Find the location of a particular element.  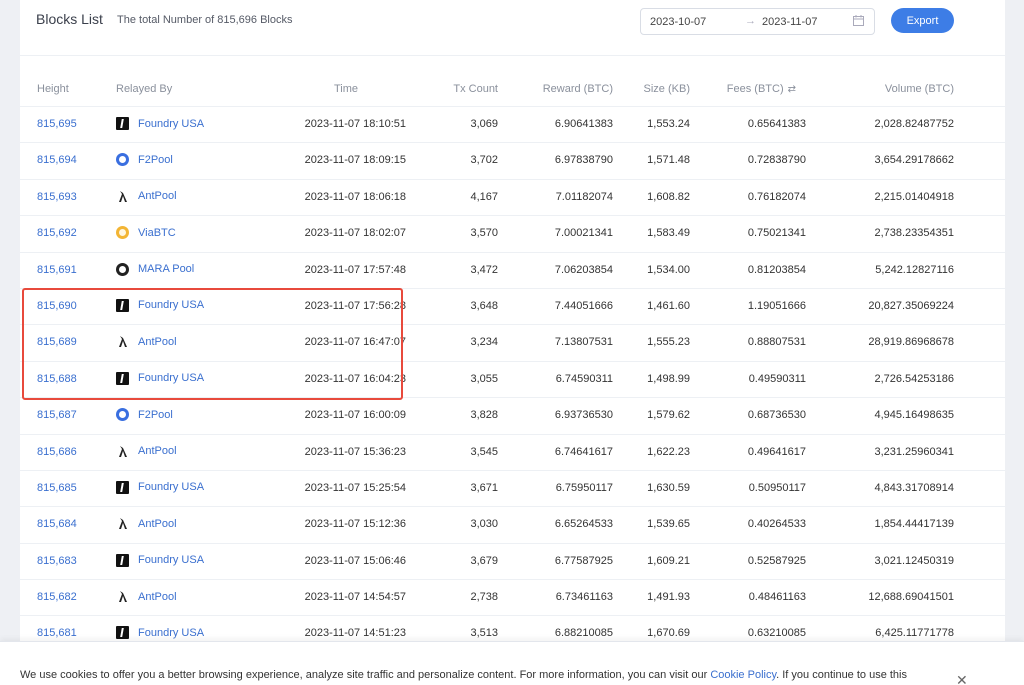

fees-value: 0.52587925 is located at coordinates (776, 560).